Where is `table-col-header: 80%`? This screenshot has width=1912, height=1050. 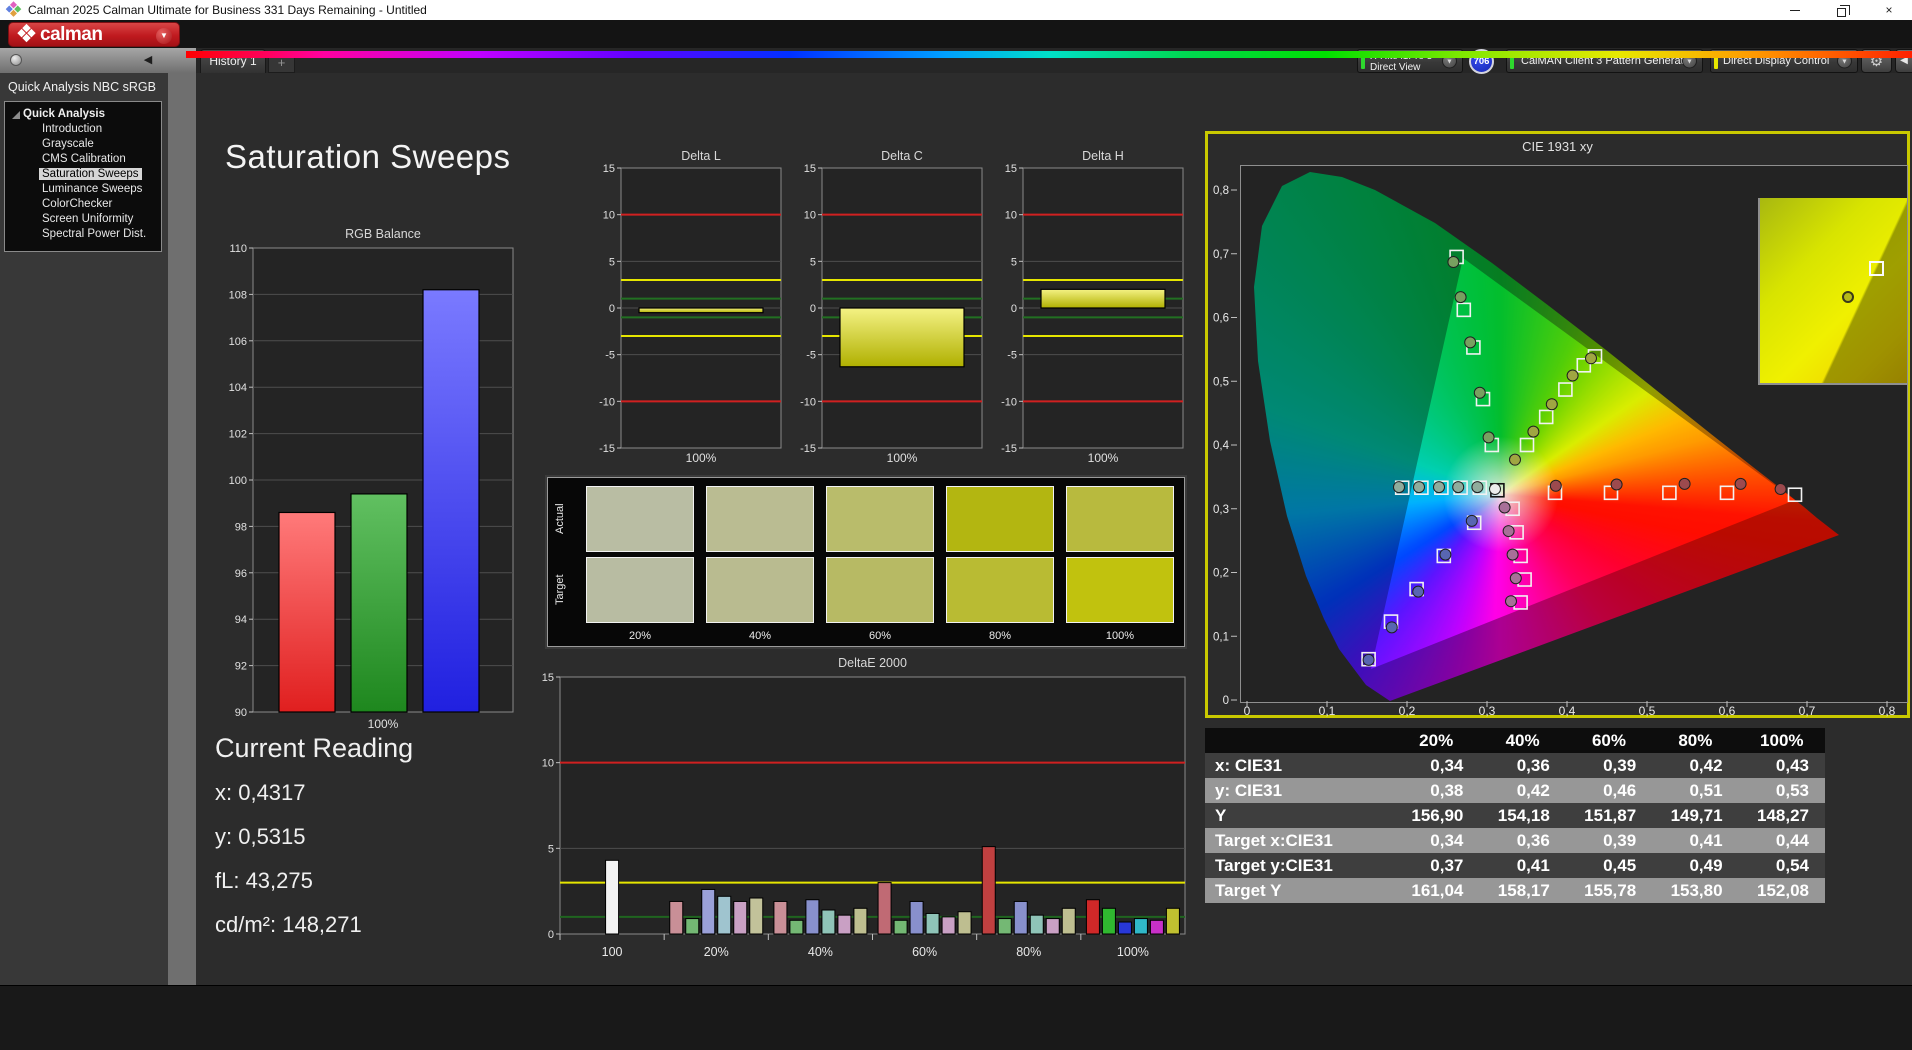 table-col-header: 80% is located at coordinates (1695, 740).